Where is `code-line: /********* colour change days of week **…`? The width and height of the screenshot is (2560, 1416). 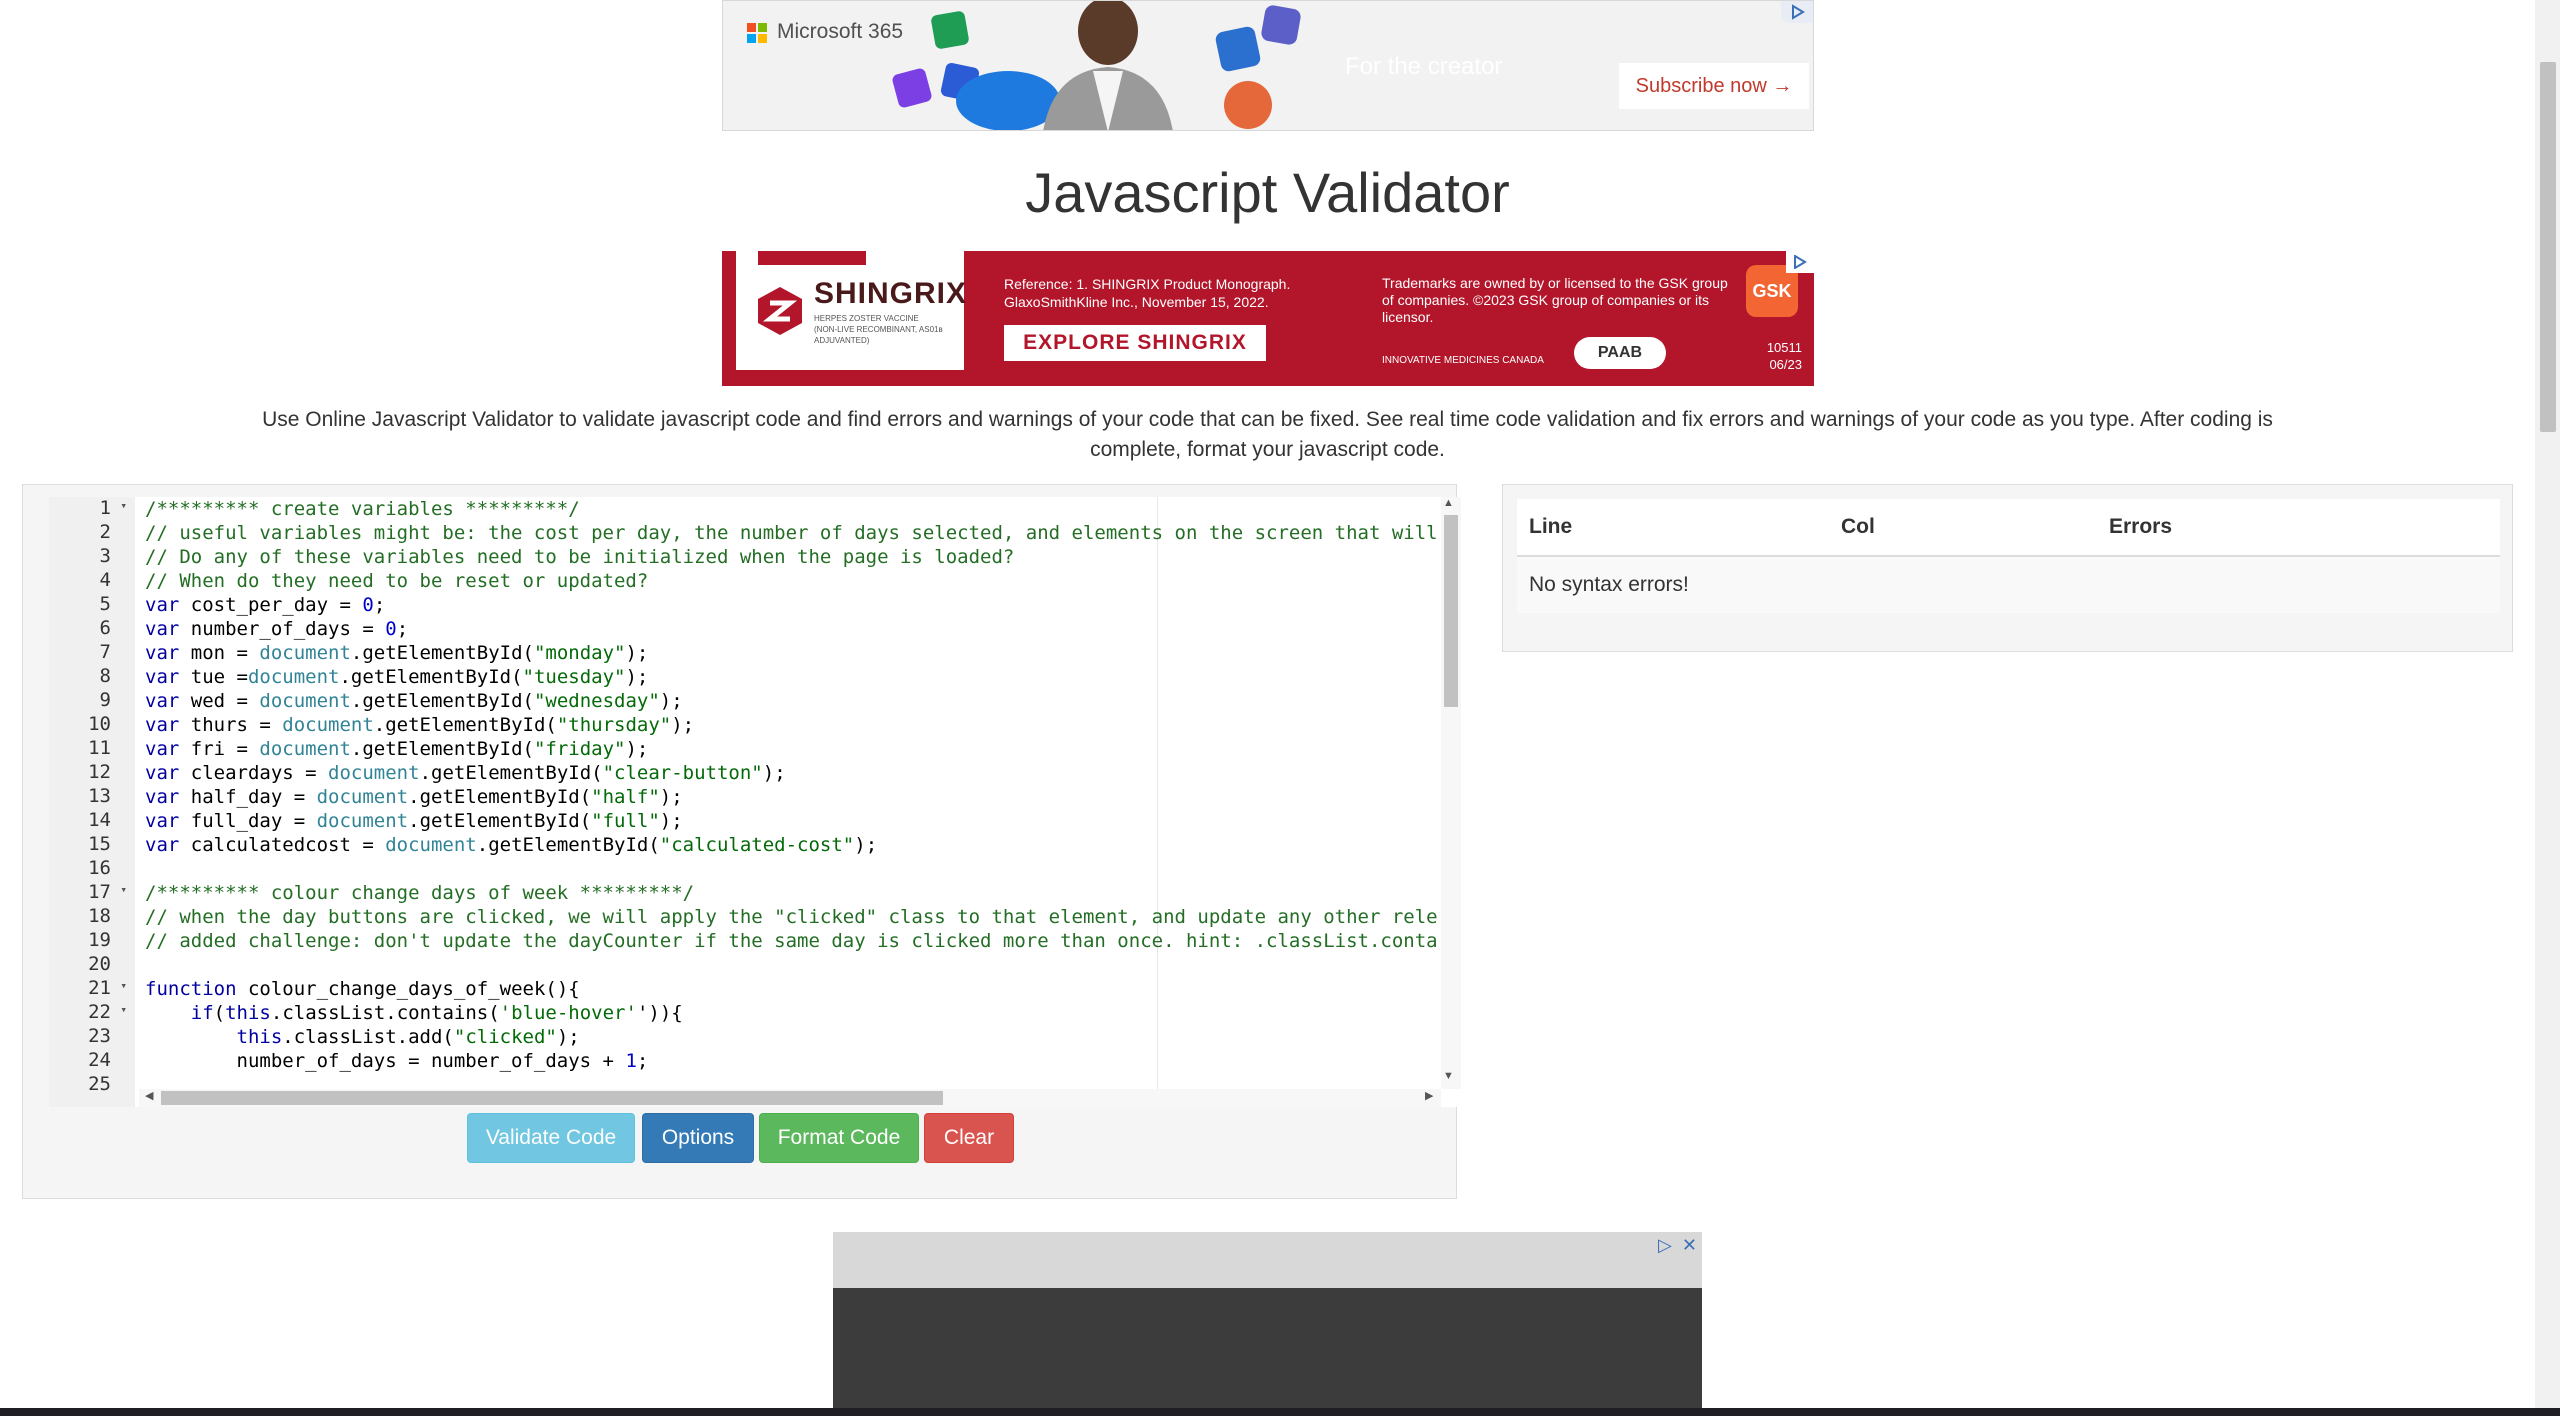
code-line: /********* colour change days of week **… is located at coordinates (419, 893).